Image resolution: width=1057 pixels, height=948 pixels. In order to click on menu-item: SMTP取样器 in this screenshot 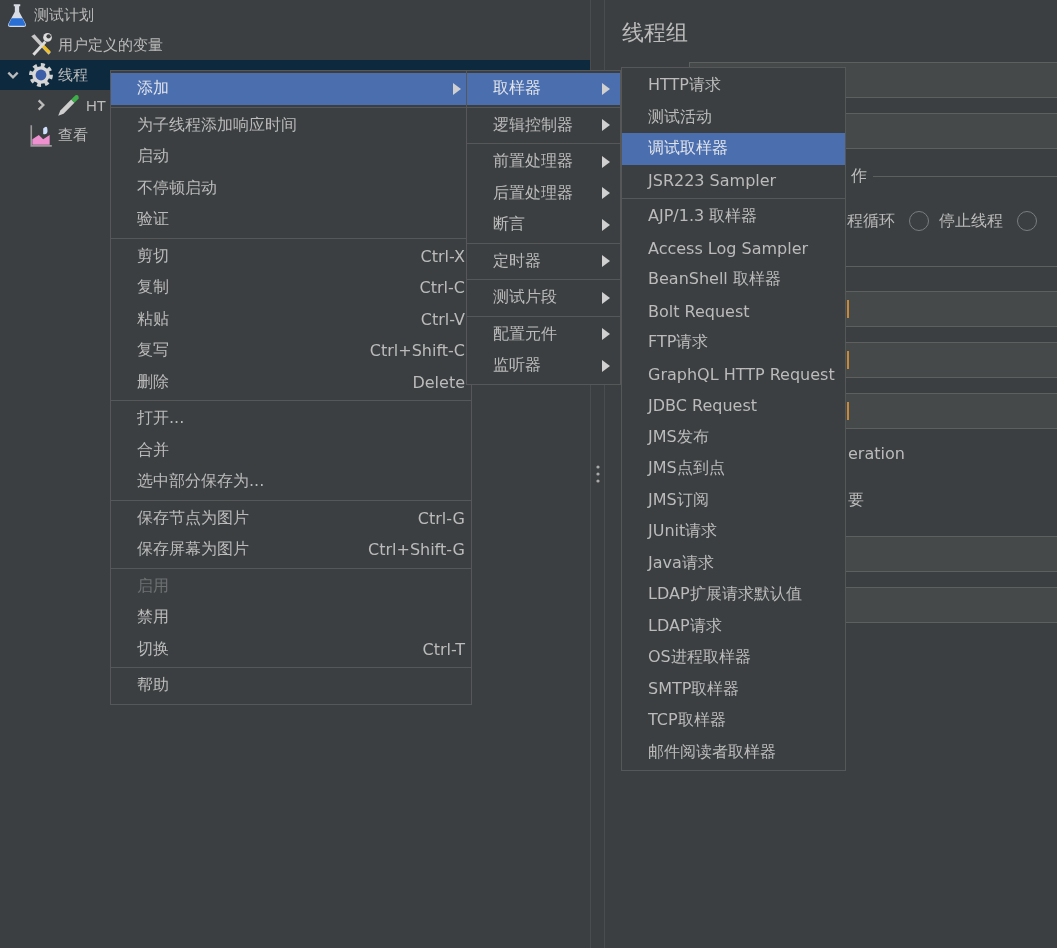, I will do `click(733, 689)`.